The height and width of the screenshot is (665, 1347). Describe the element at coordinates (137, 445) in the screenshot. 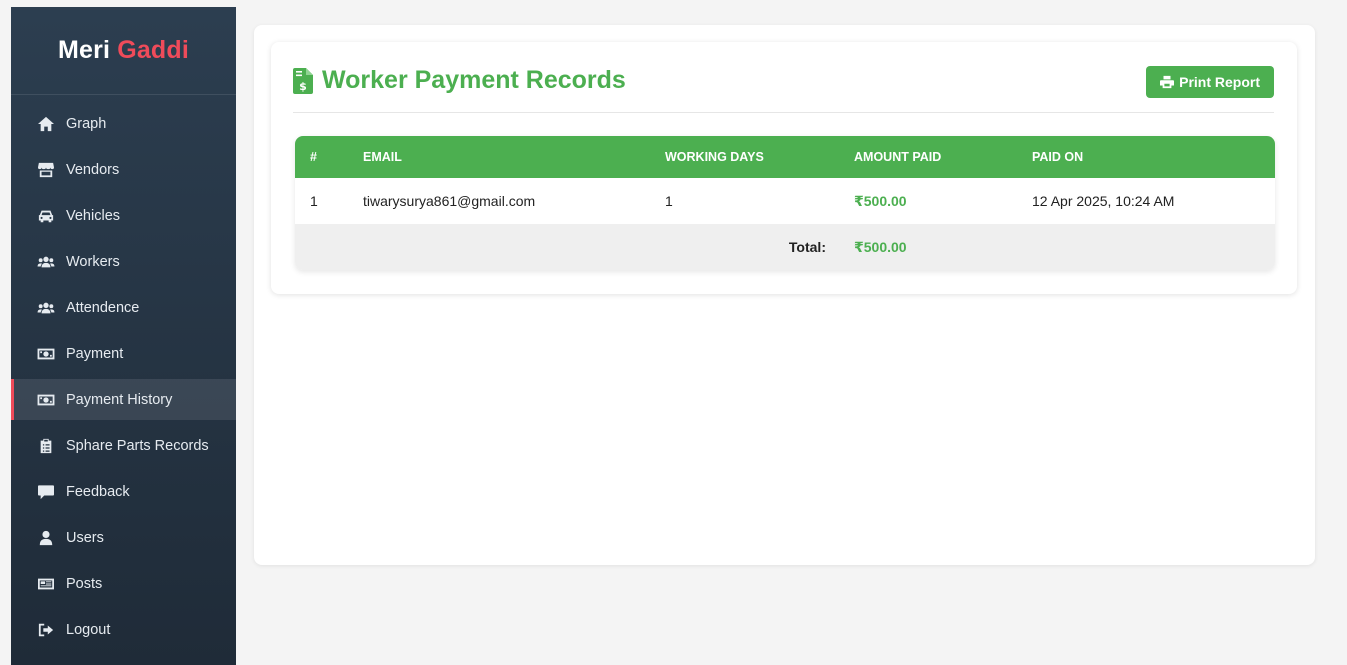

I see `sidebar-item-label: Sphare Parts Records` at that location.